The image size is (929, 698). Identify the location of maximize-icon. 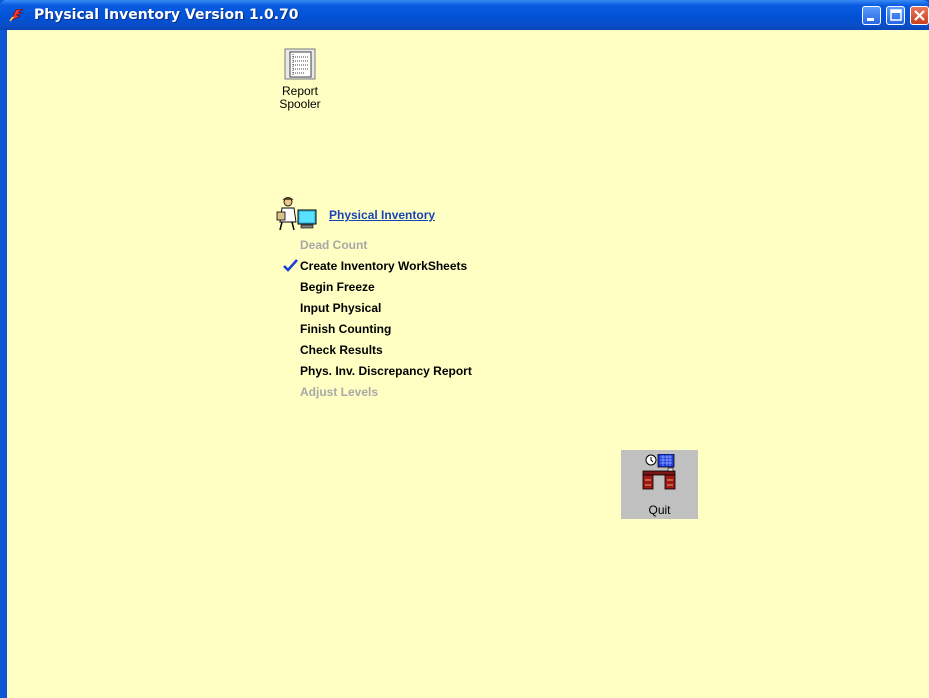
(896, 15).